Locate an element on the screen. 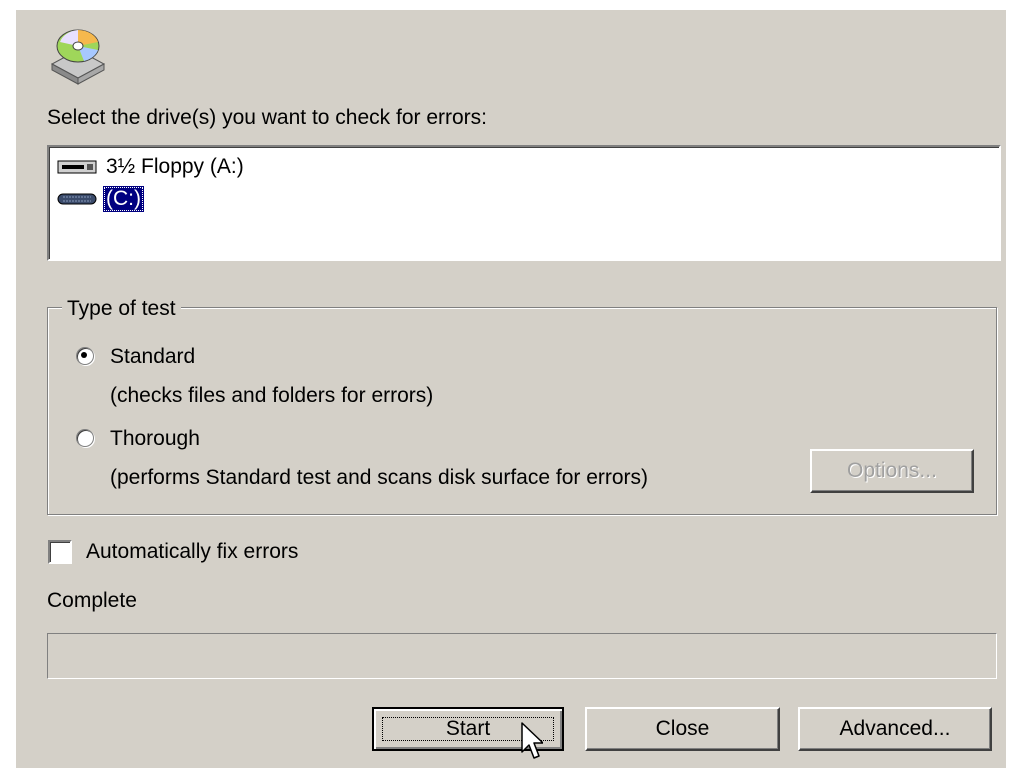  radio-dot is located at coordinates (84, 355).